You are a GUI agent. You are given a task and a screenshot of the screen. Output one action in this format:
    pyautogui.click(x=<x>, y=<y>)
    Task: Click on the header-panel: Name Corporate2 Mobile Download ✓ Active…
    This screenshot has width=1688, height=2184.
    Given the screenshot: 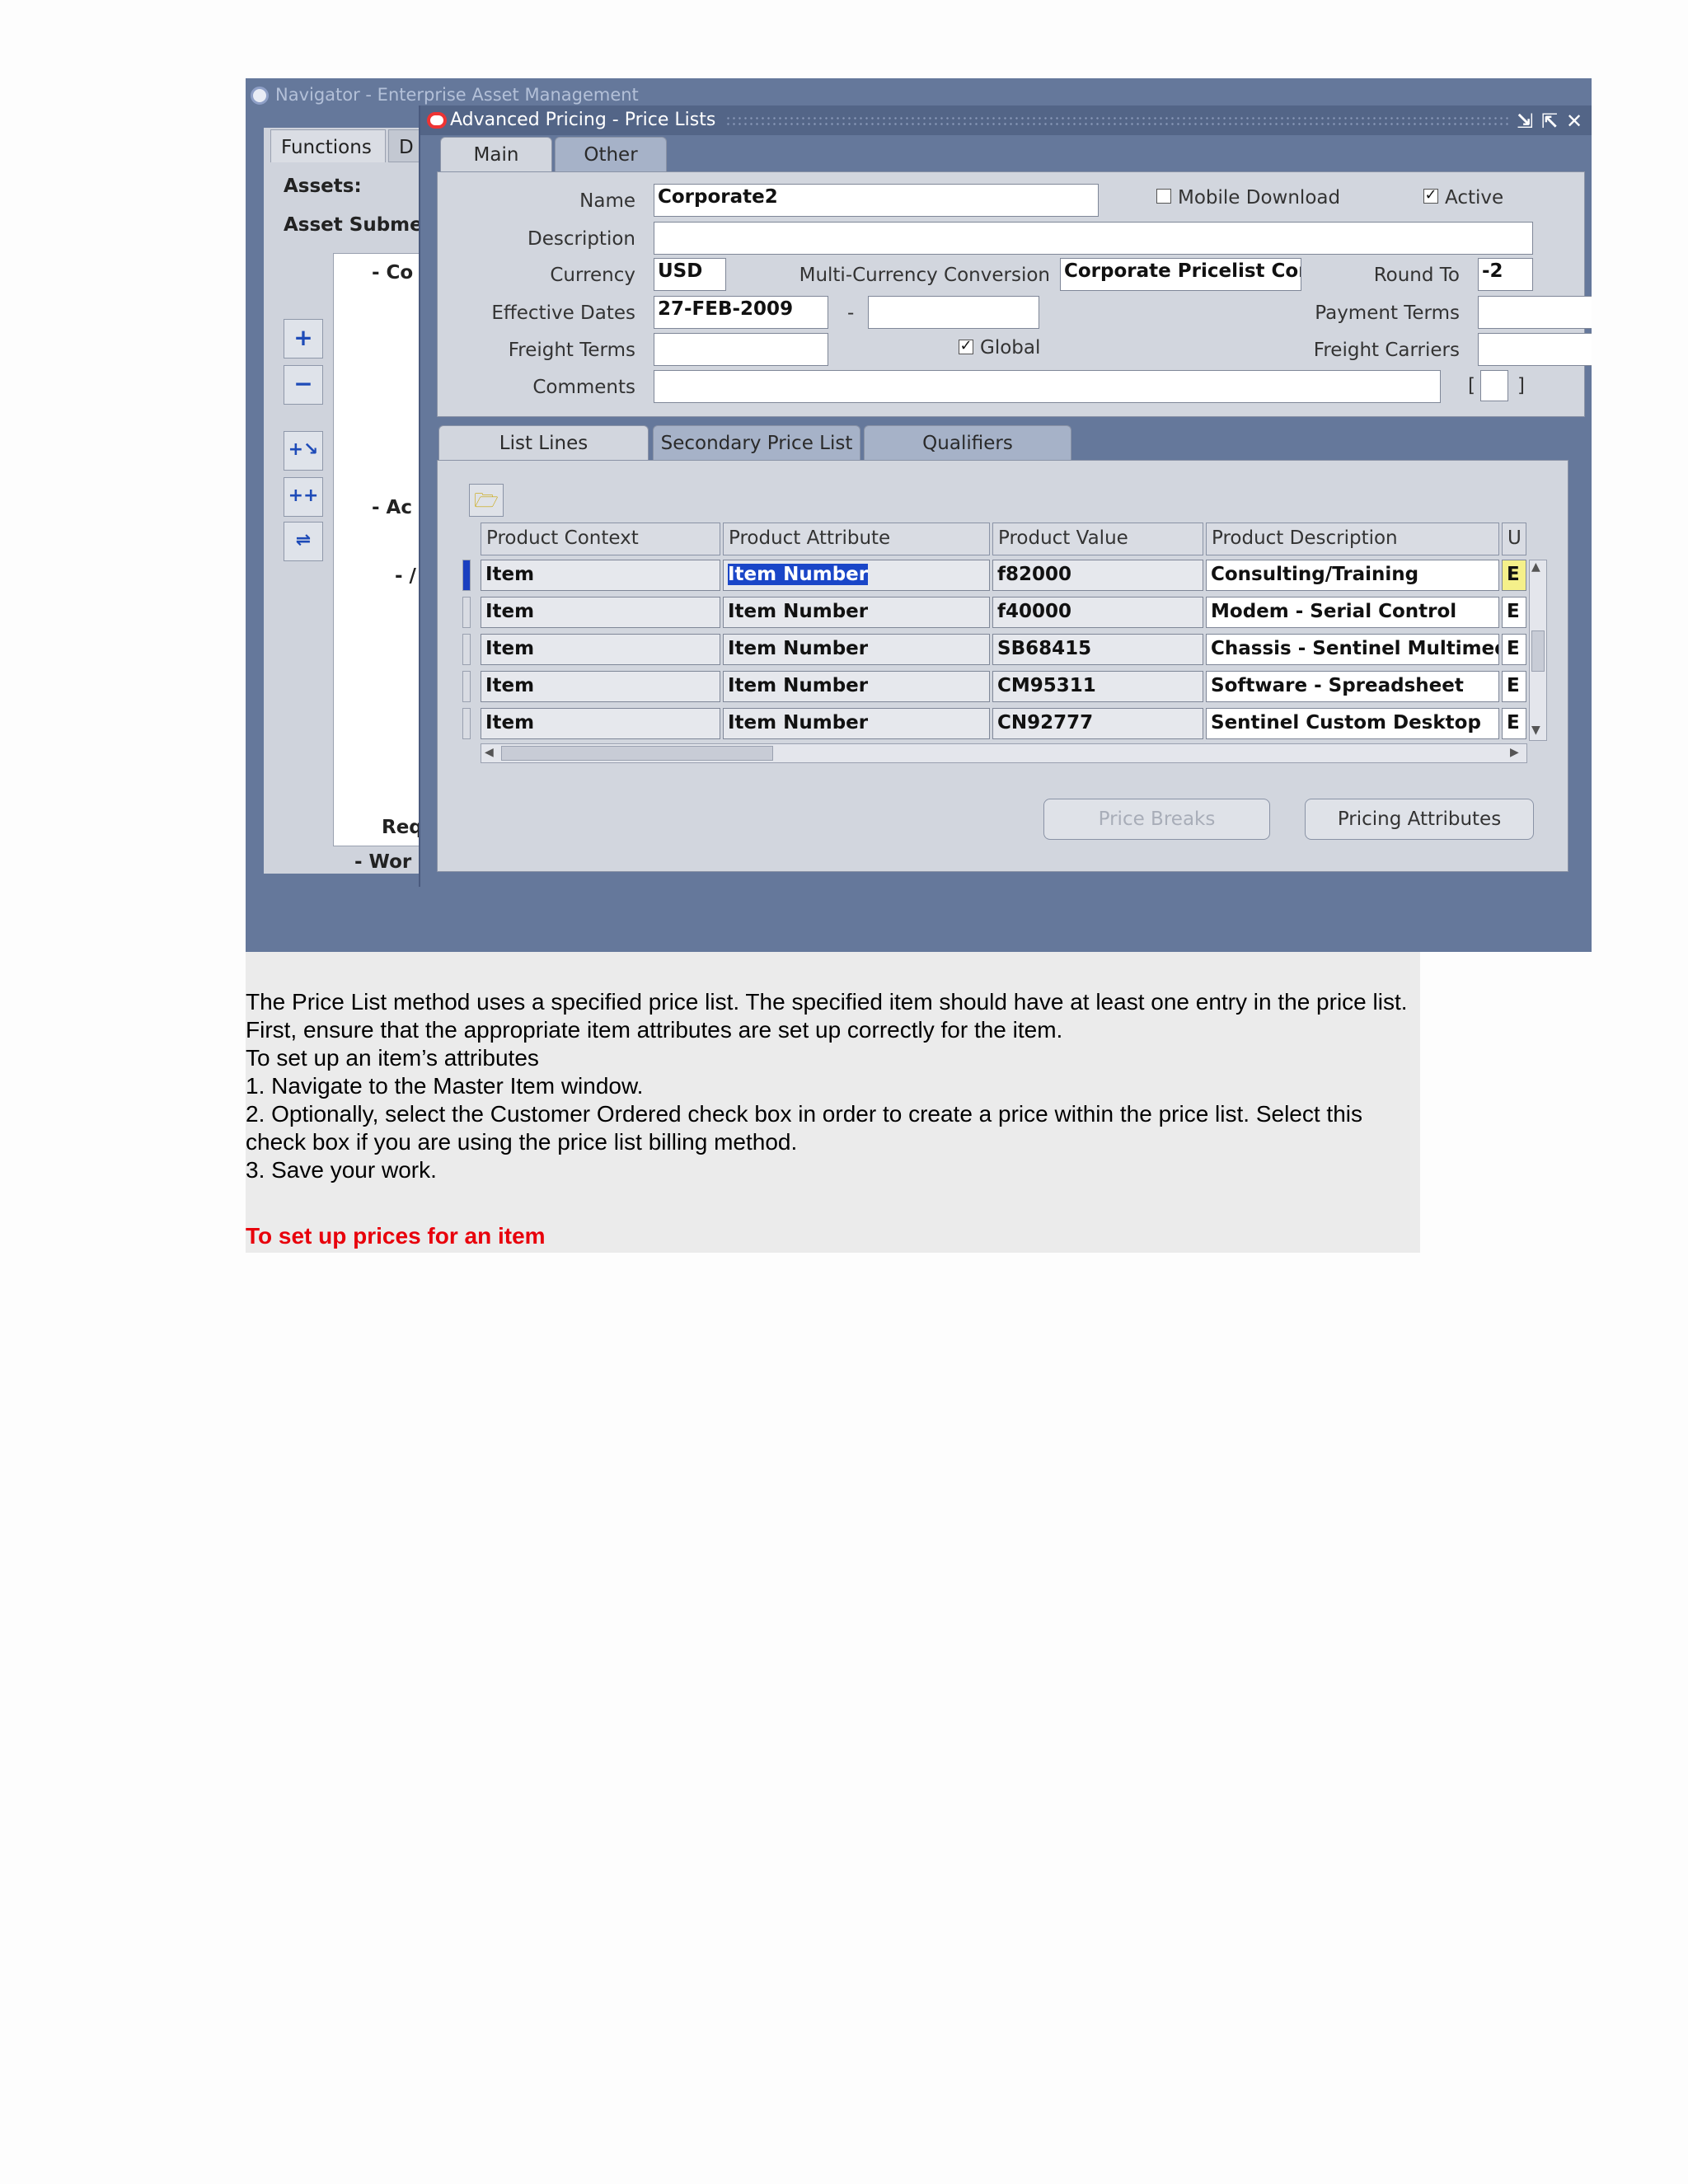 What is the action you would take?
    pyautogui.click(x=1015, y=294)
    